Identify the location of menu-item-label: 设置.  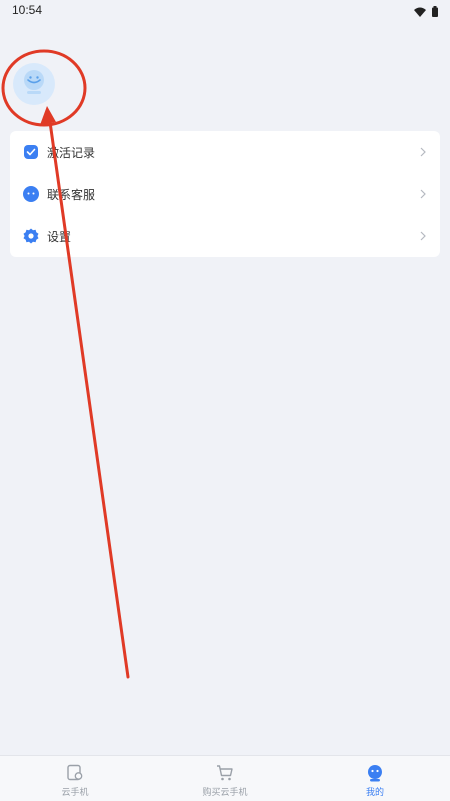
(59, 237).